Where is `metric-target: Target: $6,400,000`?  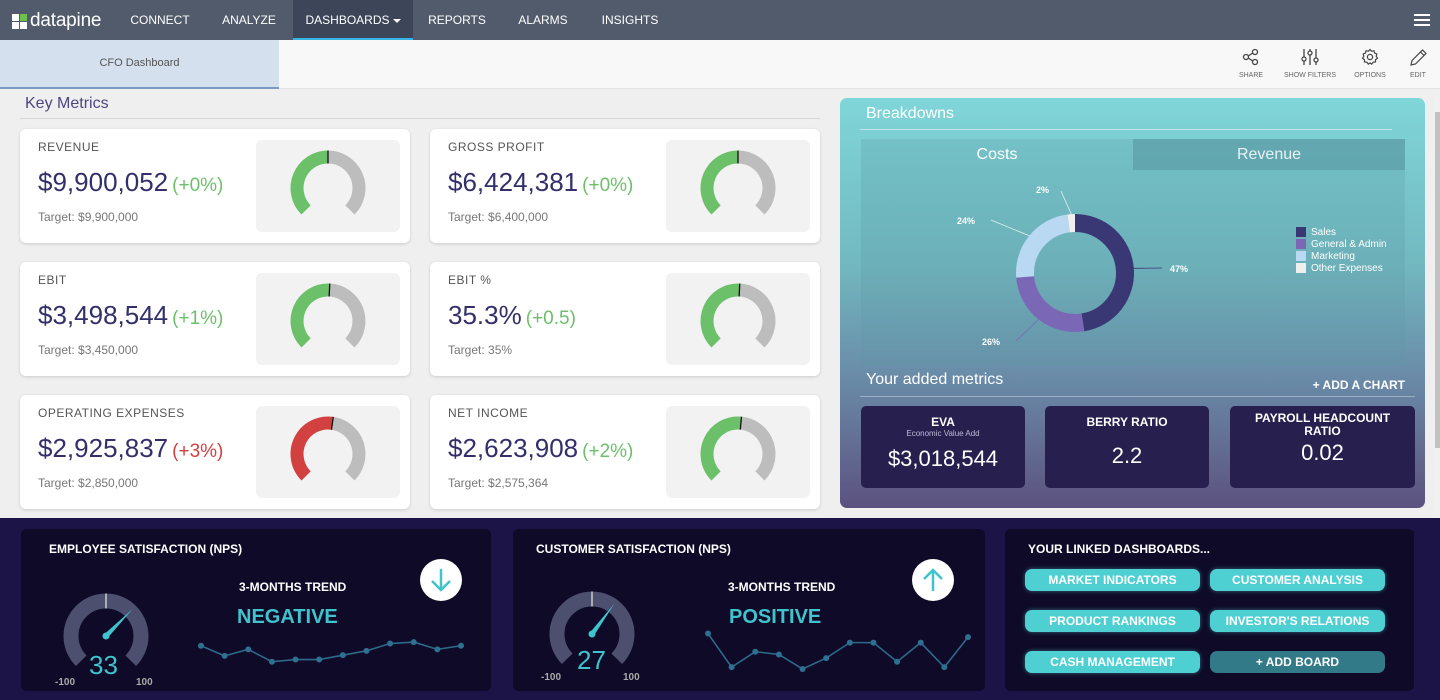 metric-target: Target: $6,400,000 is located at coordinates (498, 217).